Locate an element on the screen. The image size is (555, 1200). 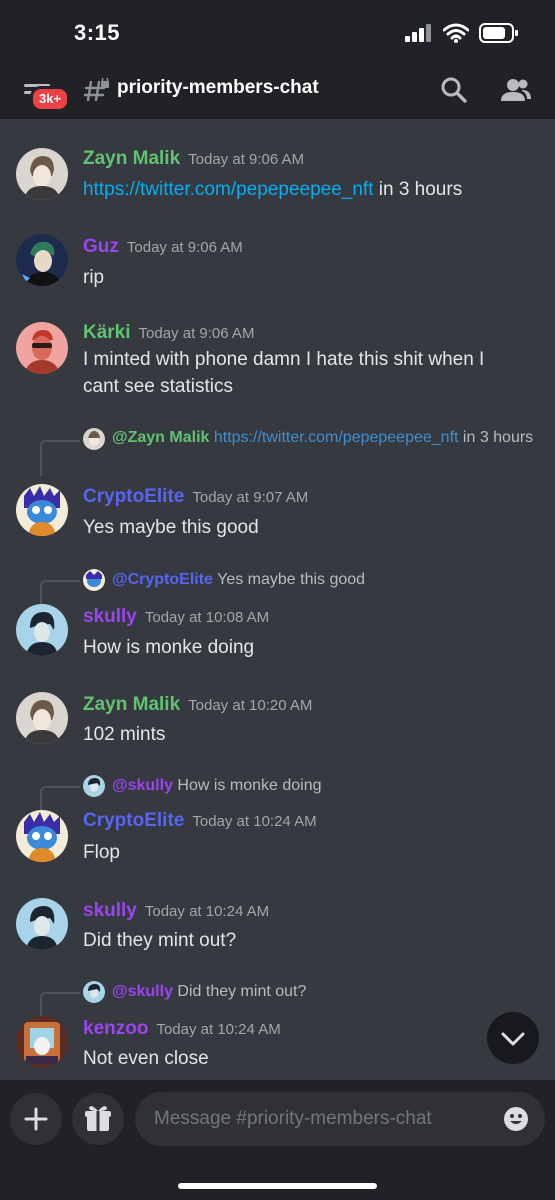
message-content: rip is located at coordinates (94, 277).